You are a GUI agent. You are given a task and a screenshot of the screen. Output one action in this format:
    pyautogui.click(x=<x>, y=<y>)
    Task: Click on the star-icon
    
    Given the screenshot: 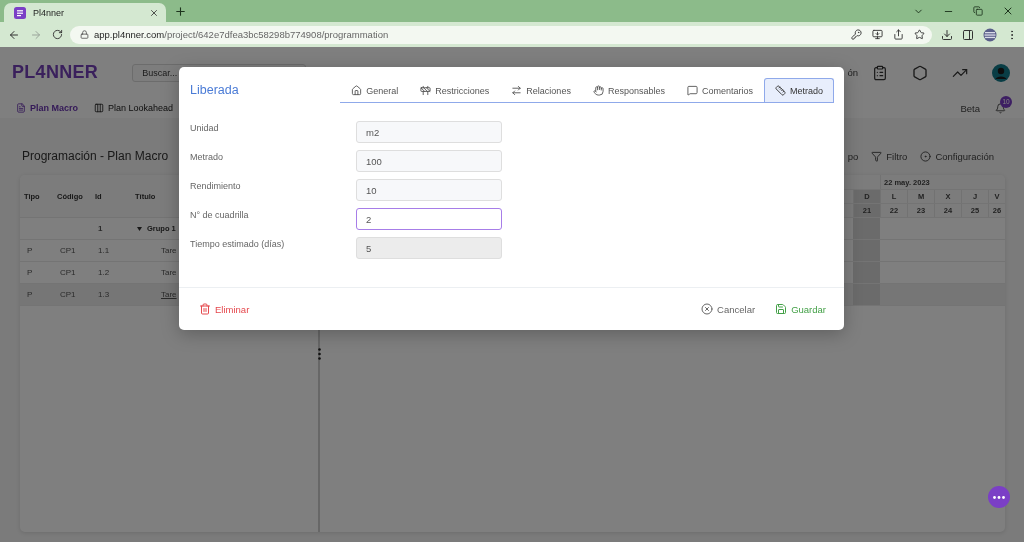 What is the action you would take?
    pyautogui.click(x=919, y=34)
    